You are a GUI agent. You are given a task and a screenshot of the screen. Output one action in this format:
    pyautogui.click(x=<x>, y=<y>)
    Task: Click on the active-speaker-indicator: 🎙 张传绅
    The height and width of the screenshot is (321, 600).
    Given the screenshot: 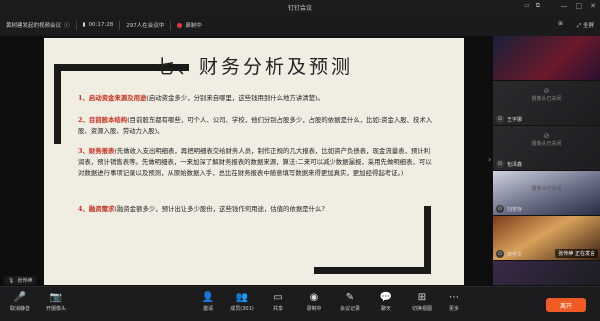 What is the action you would take?
    pyautogui.click(x=20, y=280)
    